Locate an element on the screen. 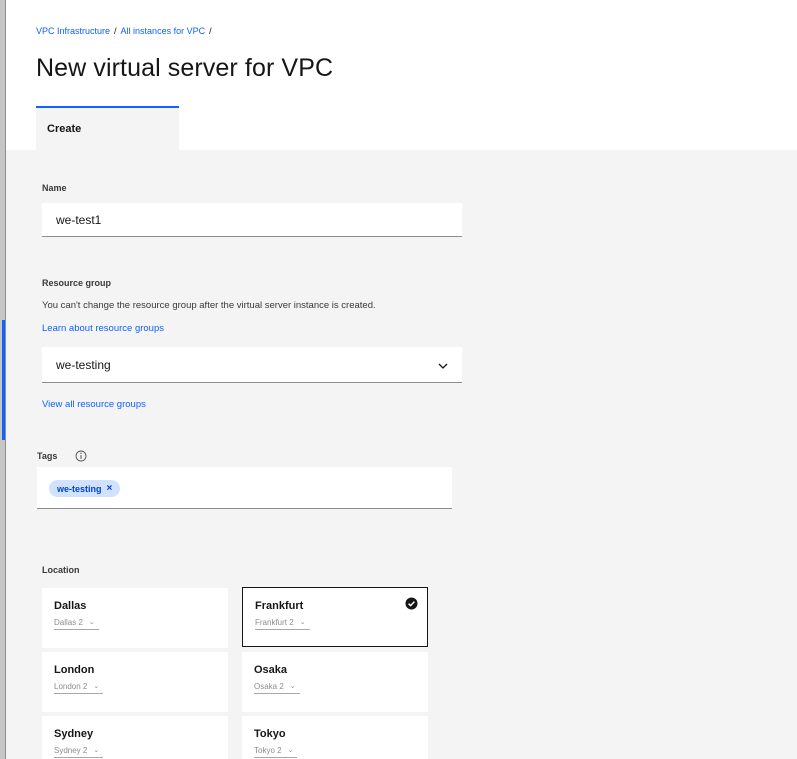  tag-chip: we-testing × is located at coordinates (85, 488).